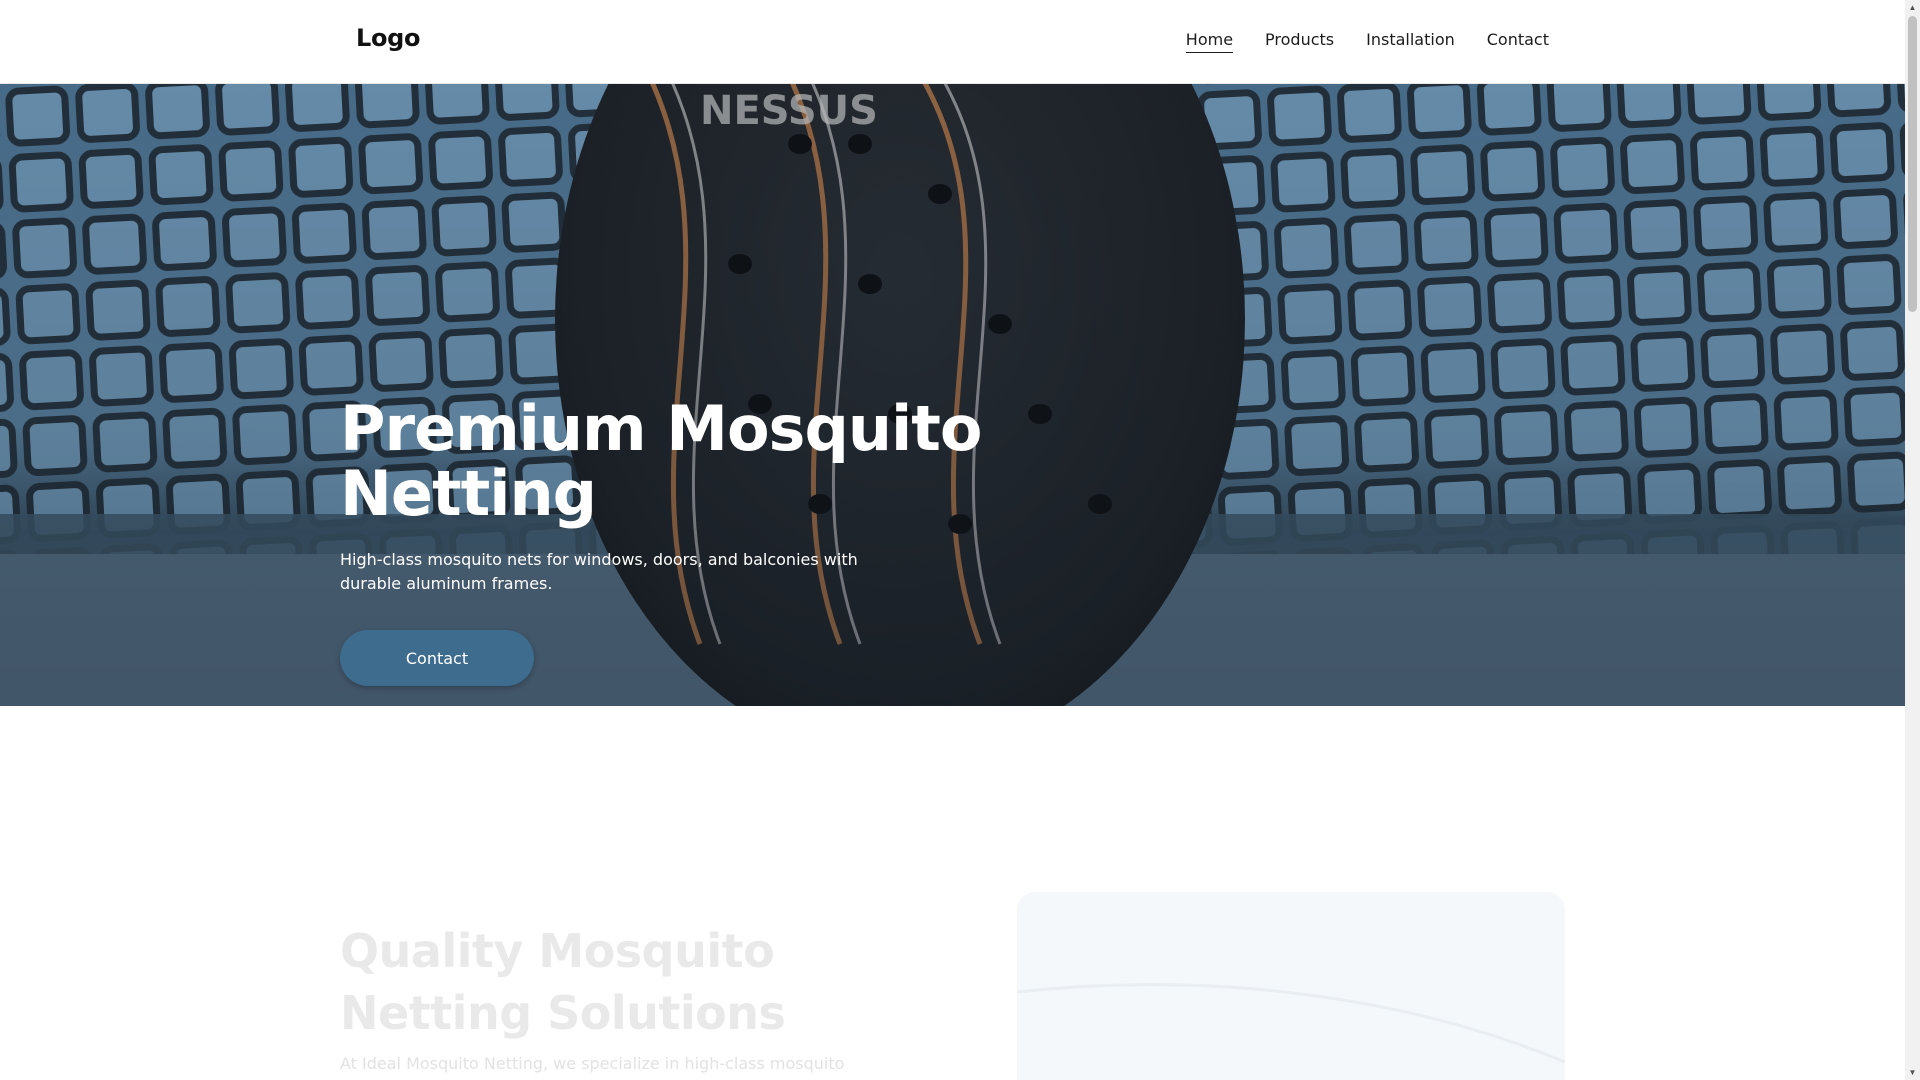  I want to click on section-title: Quality Mosquito Netting Solutions, so click(563, 982).